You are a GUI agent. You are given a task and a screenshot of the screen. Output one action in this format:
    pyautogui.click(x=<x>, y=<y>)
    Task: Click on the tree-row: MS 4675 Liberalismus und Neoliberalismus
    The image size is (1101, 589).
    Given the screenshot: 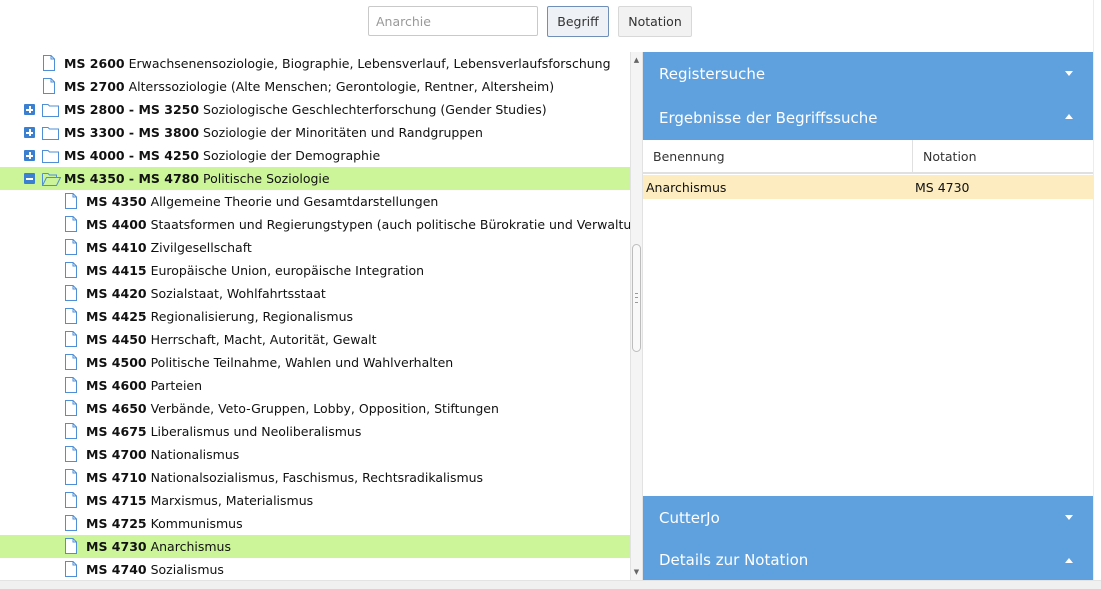 What is the action you would take?
    pyautogui.click(x=315, y=431)
    